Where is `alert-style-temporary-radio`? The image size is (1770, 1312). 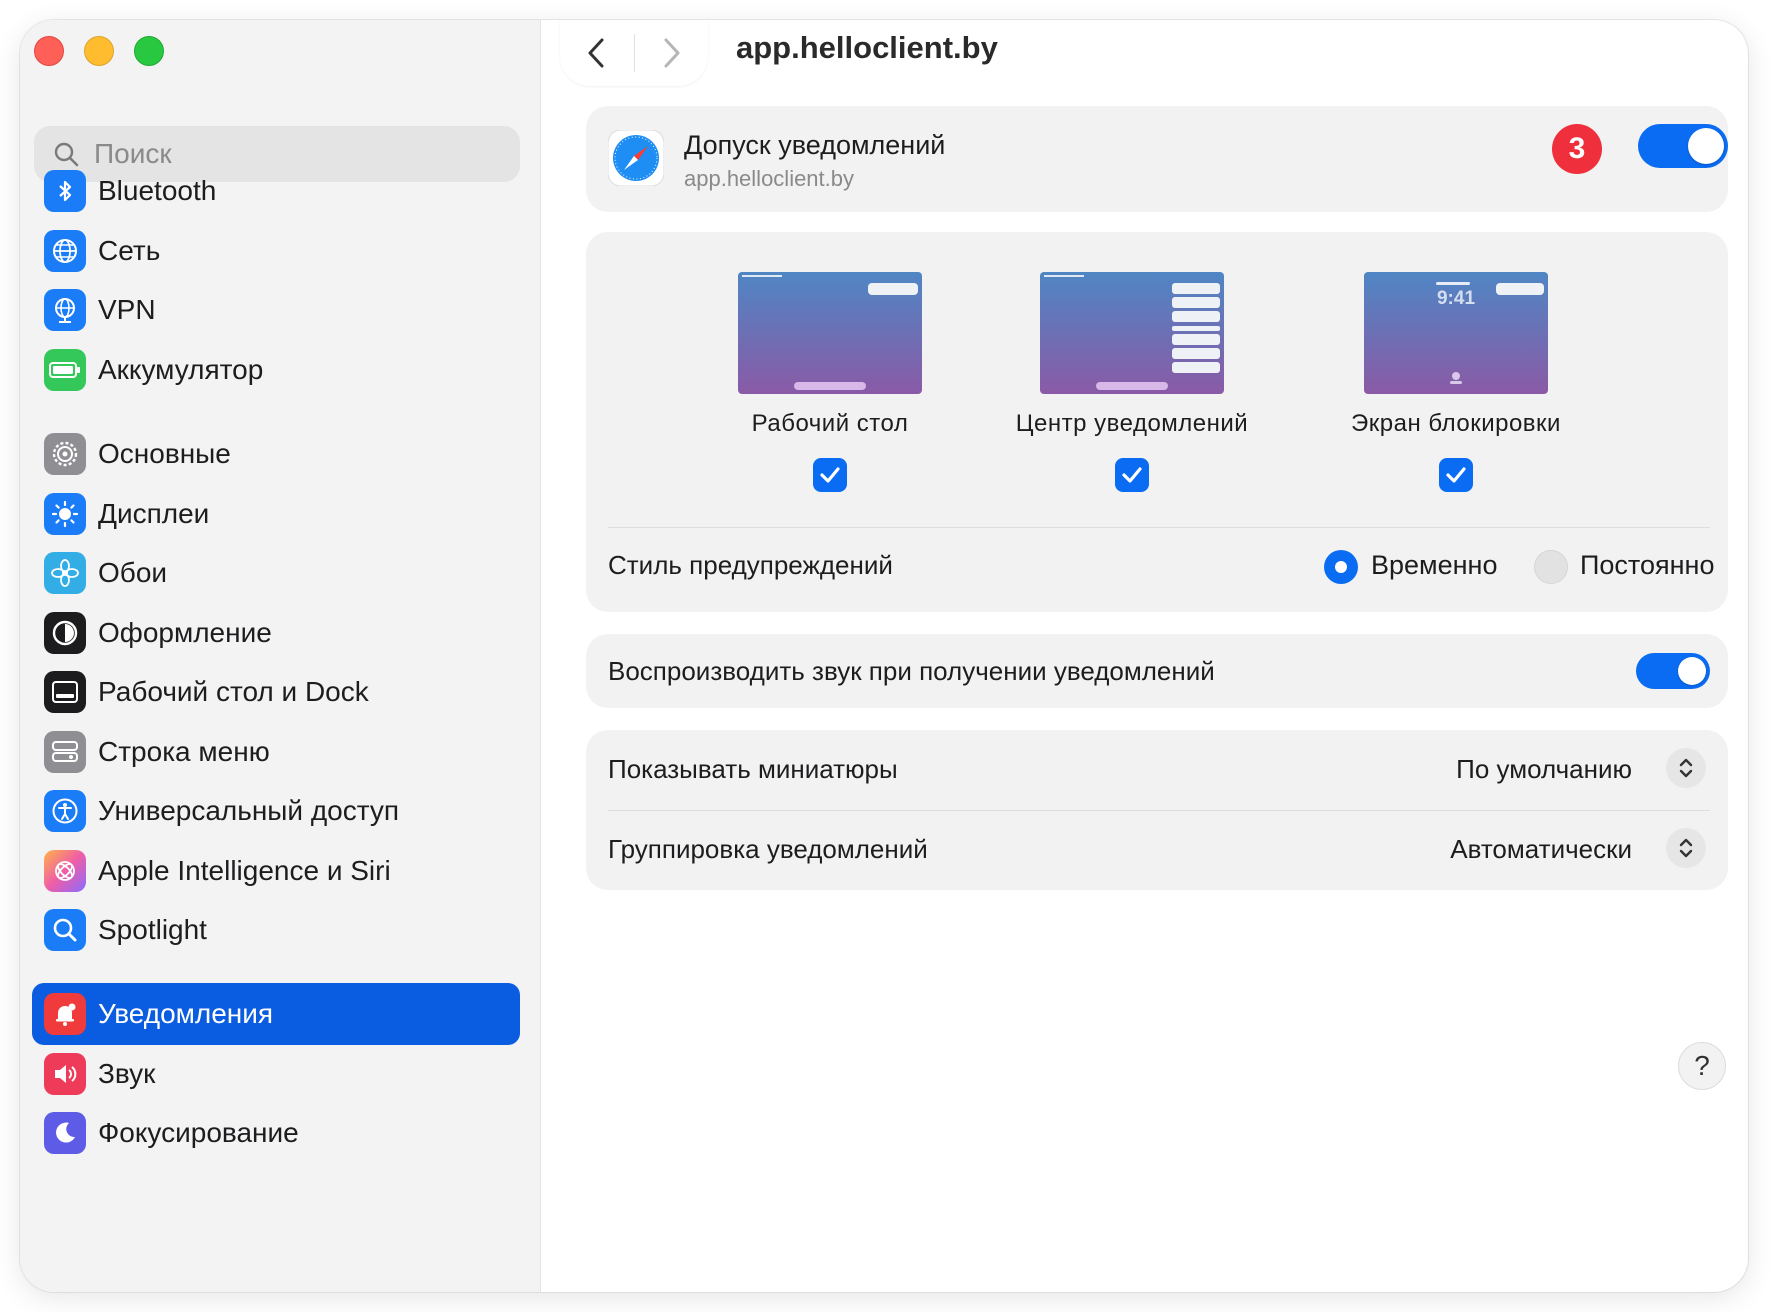
alert-style-temporary-radio is located at coordinates (1341, 567).